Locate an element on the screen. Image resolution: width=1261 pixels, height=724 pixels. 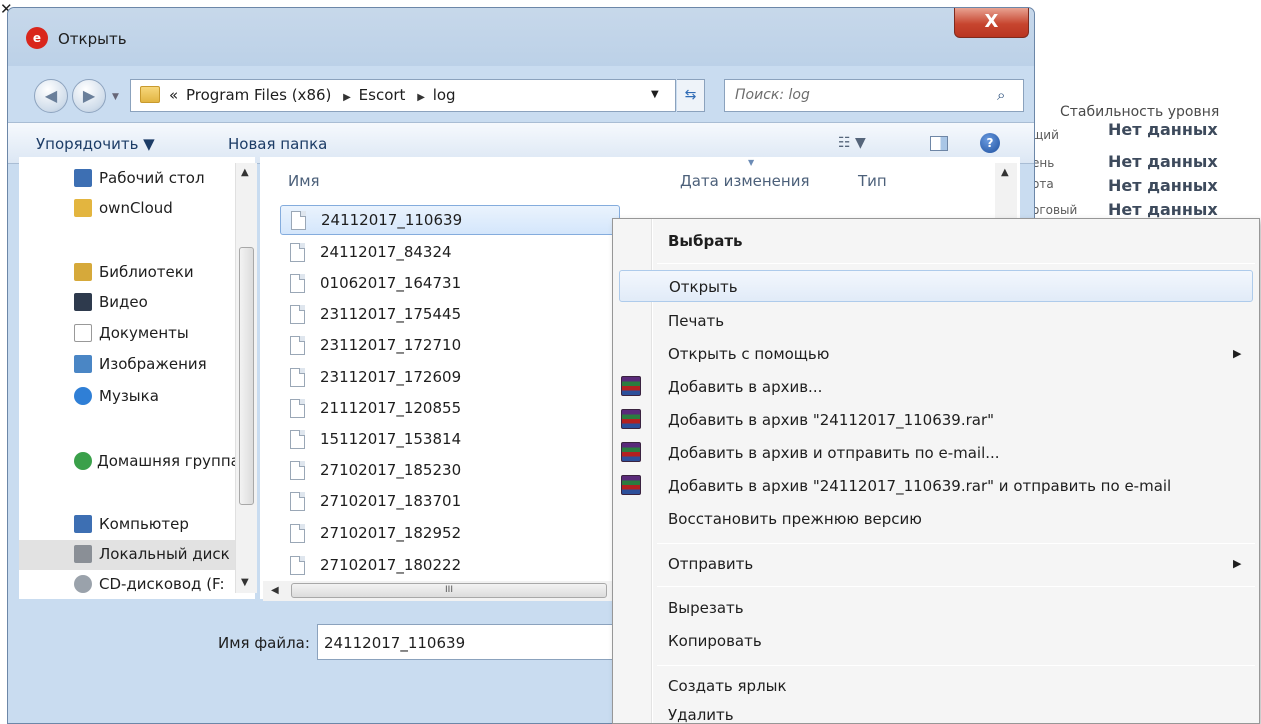
nav-item-local-disk: Локальный диск is located at coordinates (137, 555).